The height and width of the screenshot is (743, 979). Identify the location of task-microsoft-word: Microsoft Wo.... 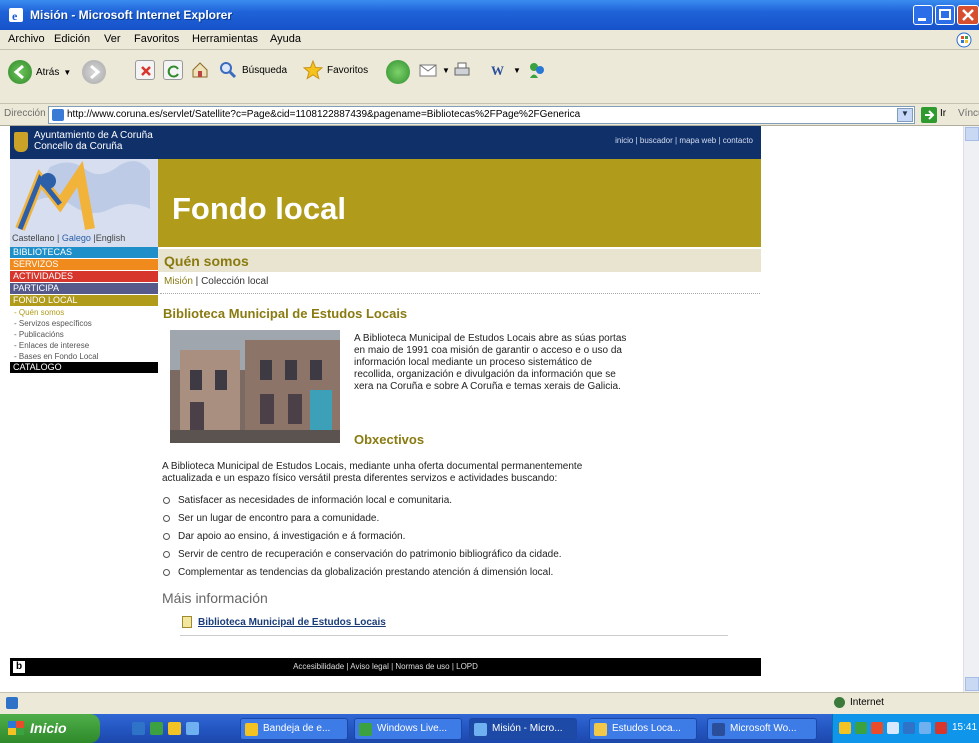
(762, 729).